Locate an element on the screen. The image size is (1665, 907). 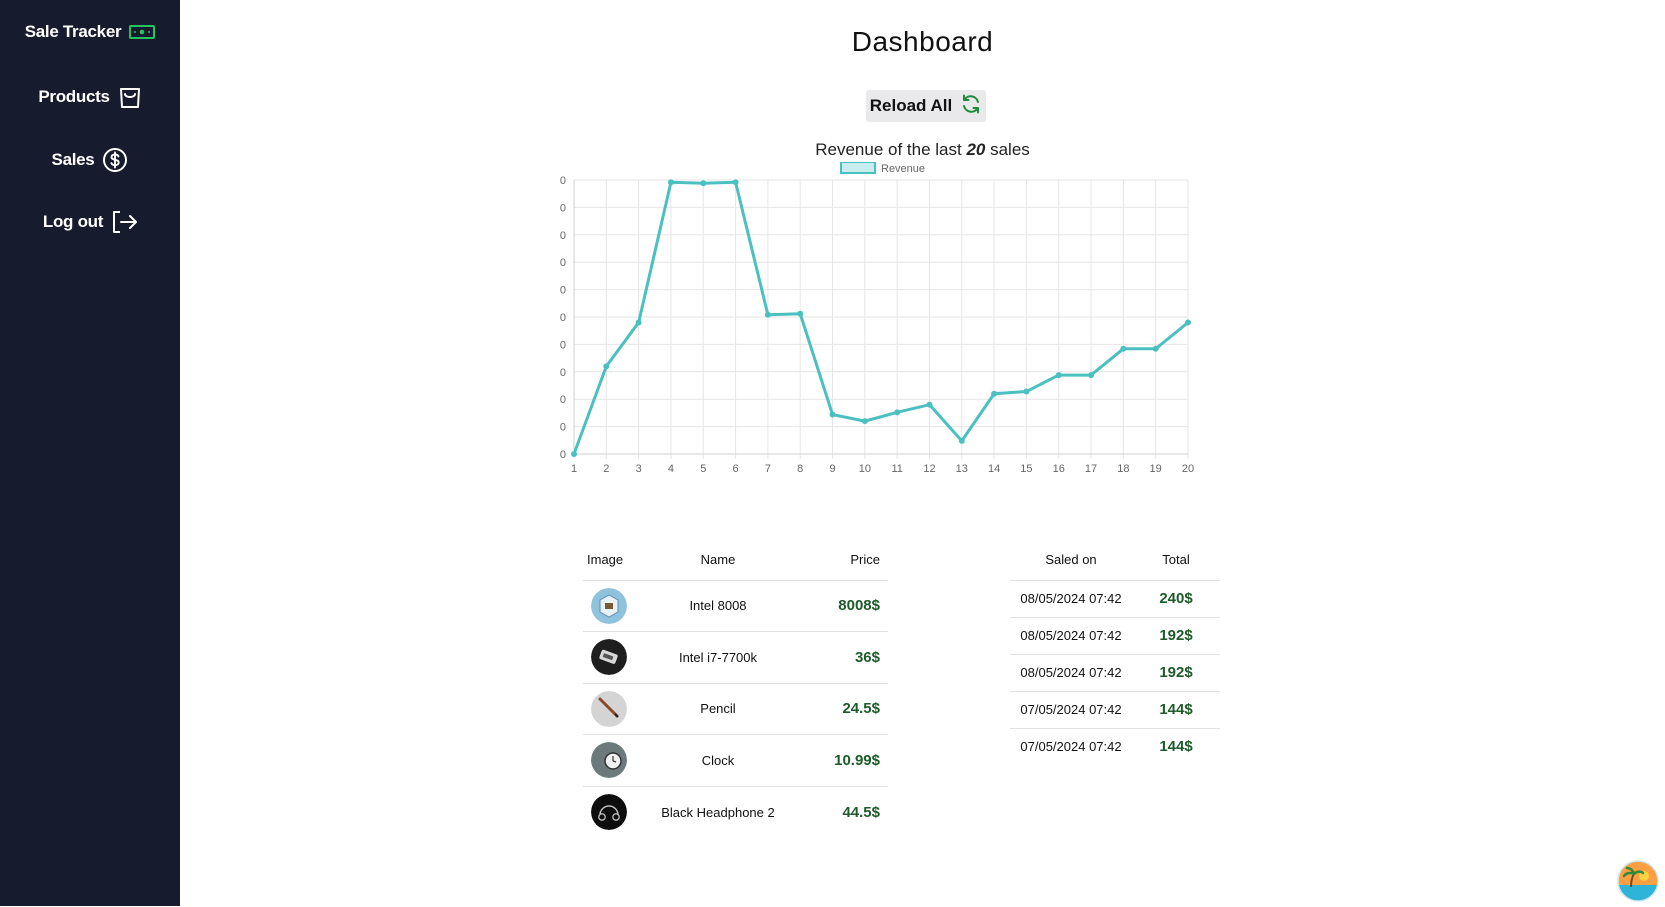
reload-label: Reload All is located at coordinates (911, 105).